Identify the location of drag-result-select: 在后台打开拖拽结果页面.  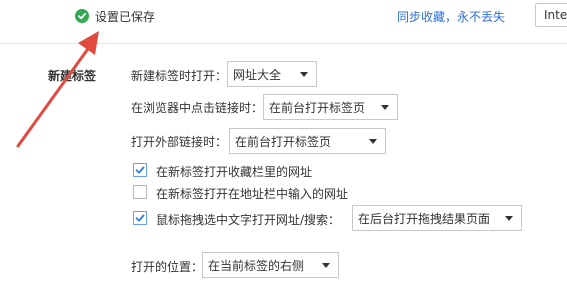
(437, 218).